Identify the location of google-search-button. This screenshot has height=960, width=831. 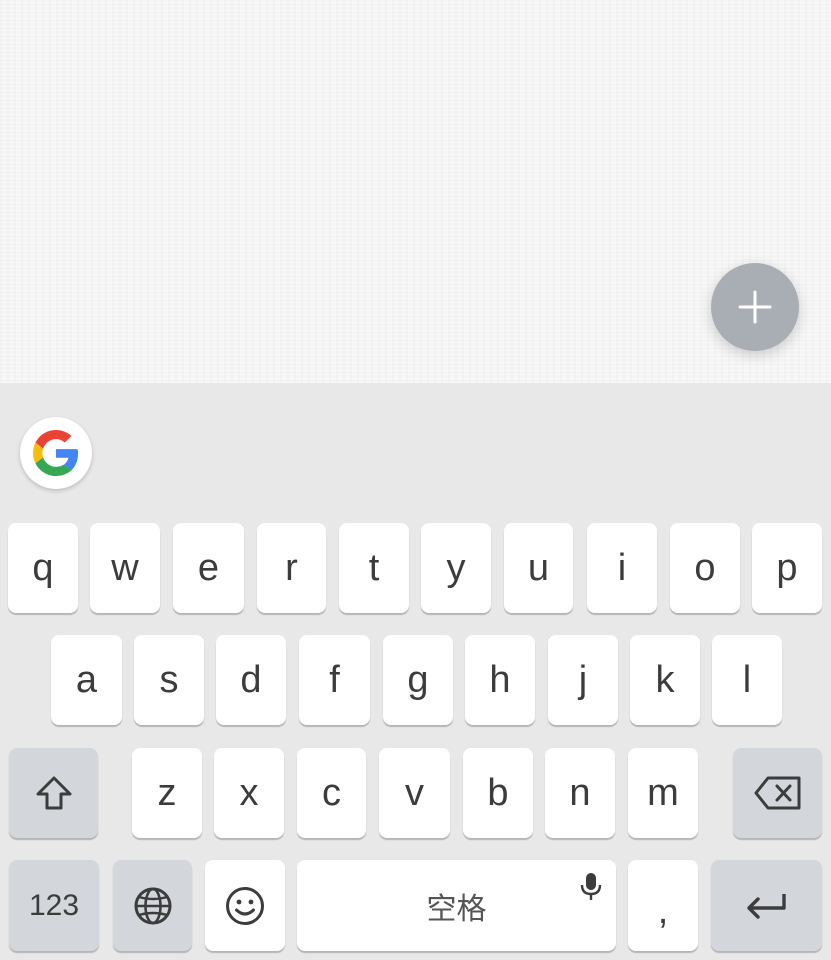
(56, 453).